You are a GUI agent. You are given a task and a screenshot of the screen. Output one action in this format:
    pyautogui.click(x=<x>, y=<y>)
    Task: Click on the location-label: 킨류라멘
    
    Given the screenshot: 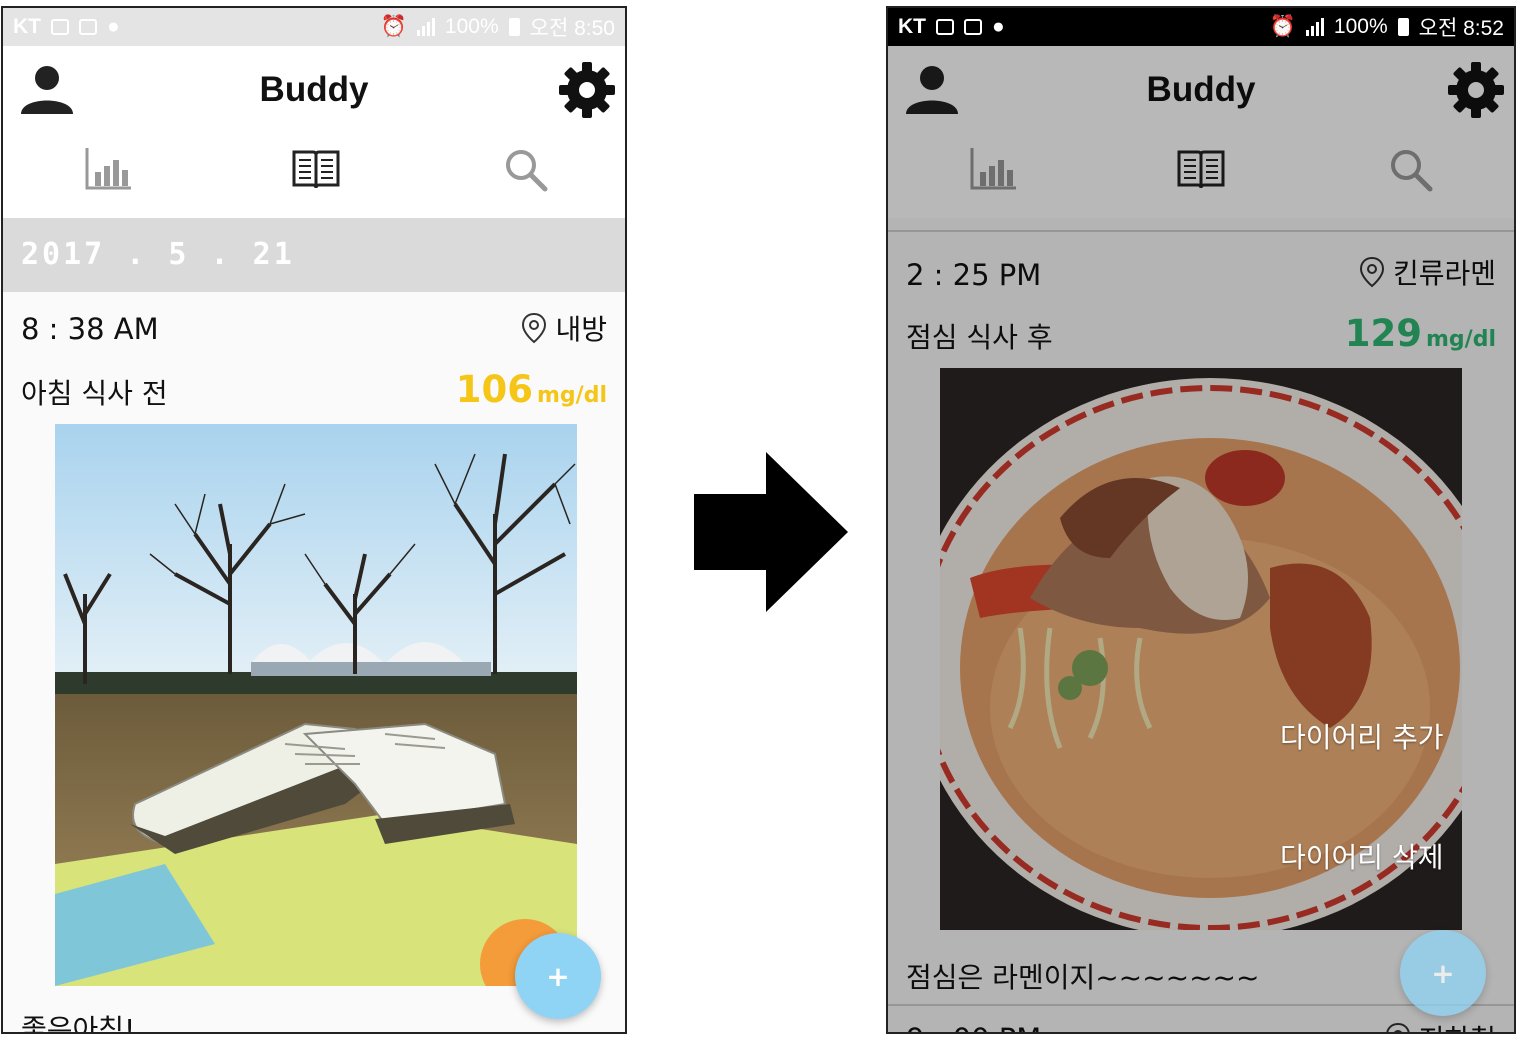 What is the action you would take?
    pyautogui.click(x=1444, y=273)
    